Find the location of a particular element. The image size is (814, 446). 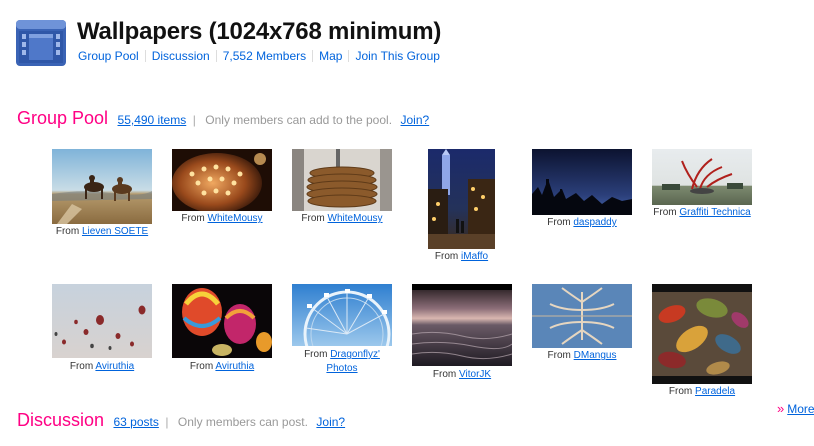

discussion-members-note: Only members can post. is located at coordinates (242, 422).